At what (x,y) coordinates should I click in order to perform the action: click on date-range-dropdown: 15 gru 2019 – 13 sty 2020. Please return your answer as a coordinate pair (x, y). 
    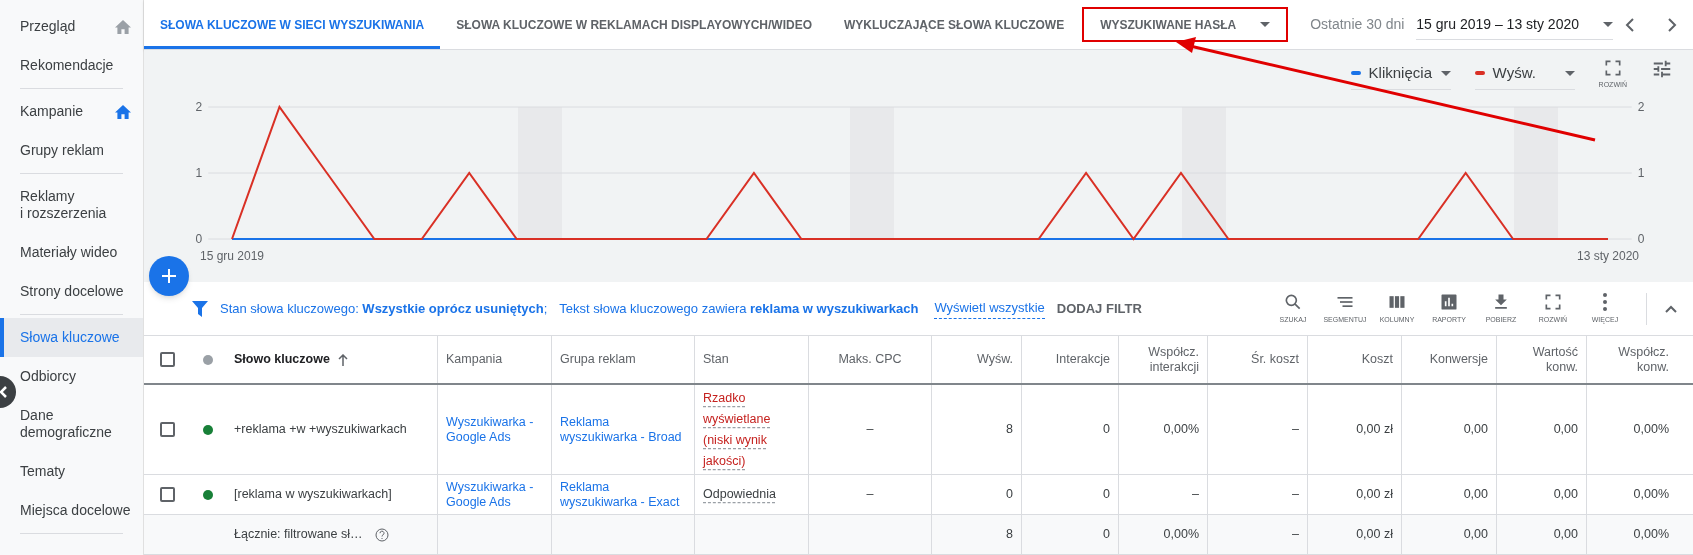
    Looking at the image, I should click on (1514, 24).